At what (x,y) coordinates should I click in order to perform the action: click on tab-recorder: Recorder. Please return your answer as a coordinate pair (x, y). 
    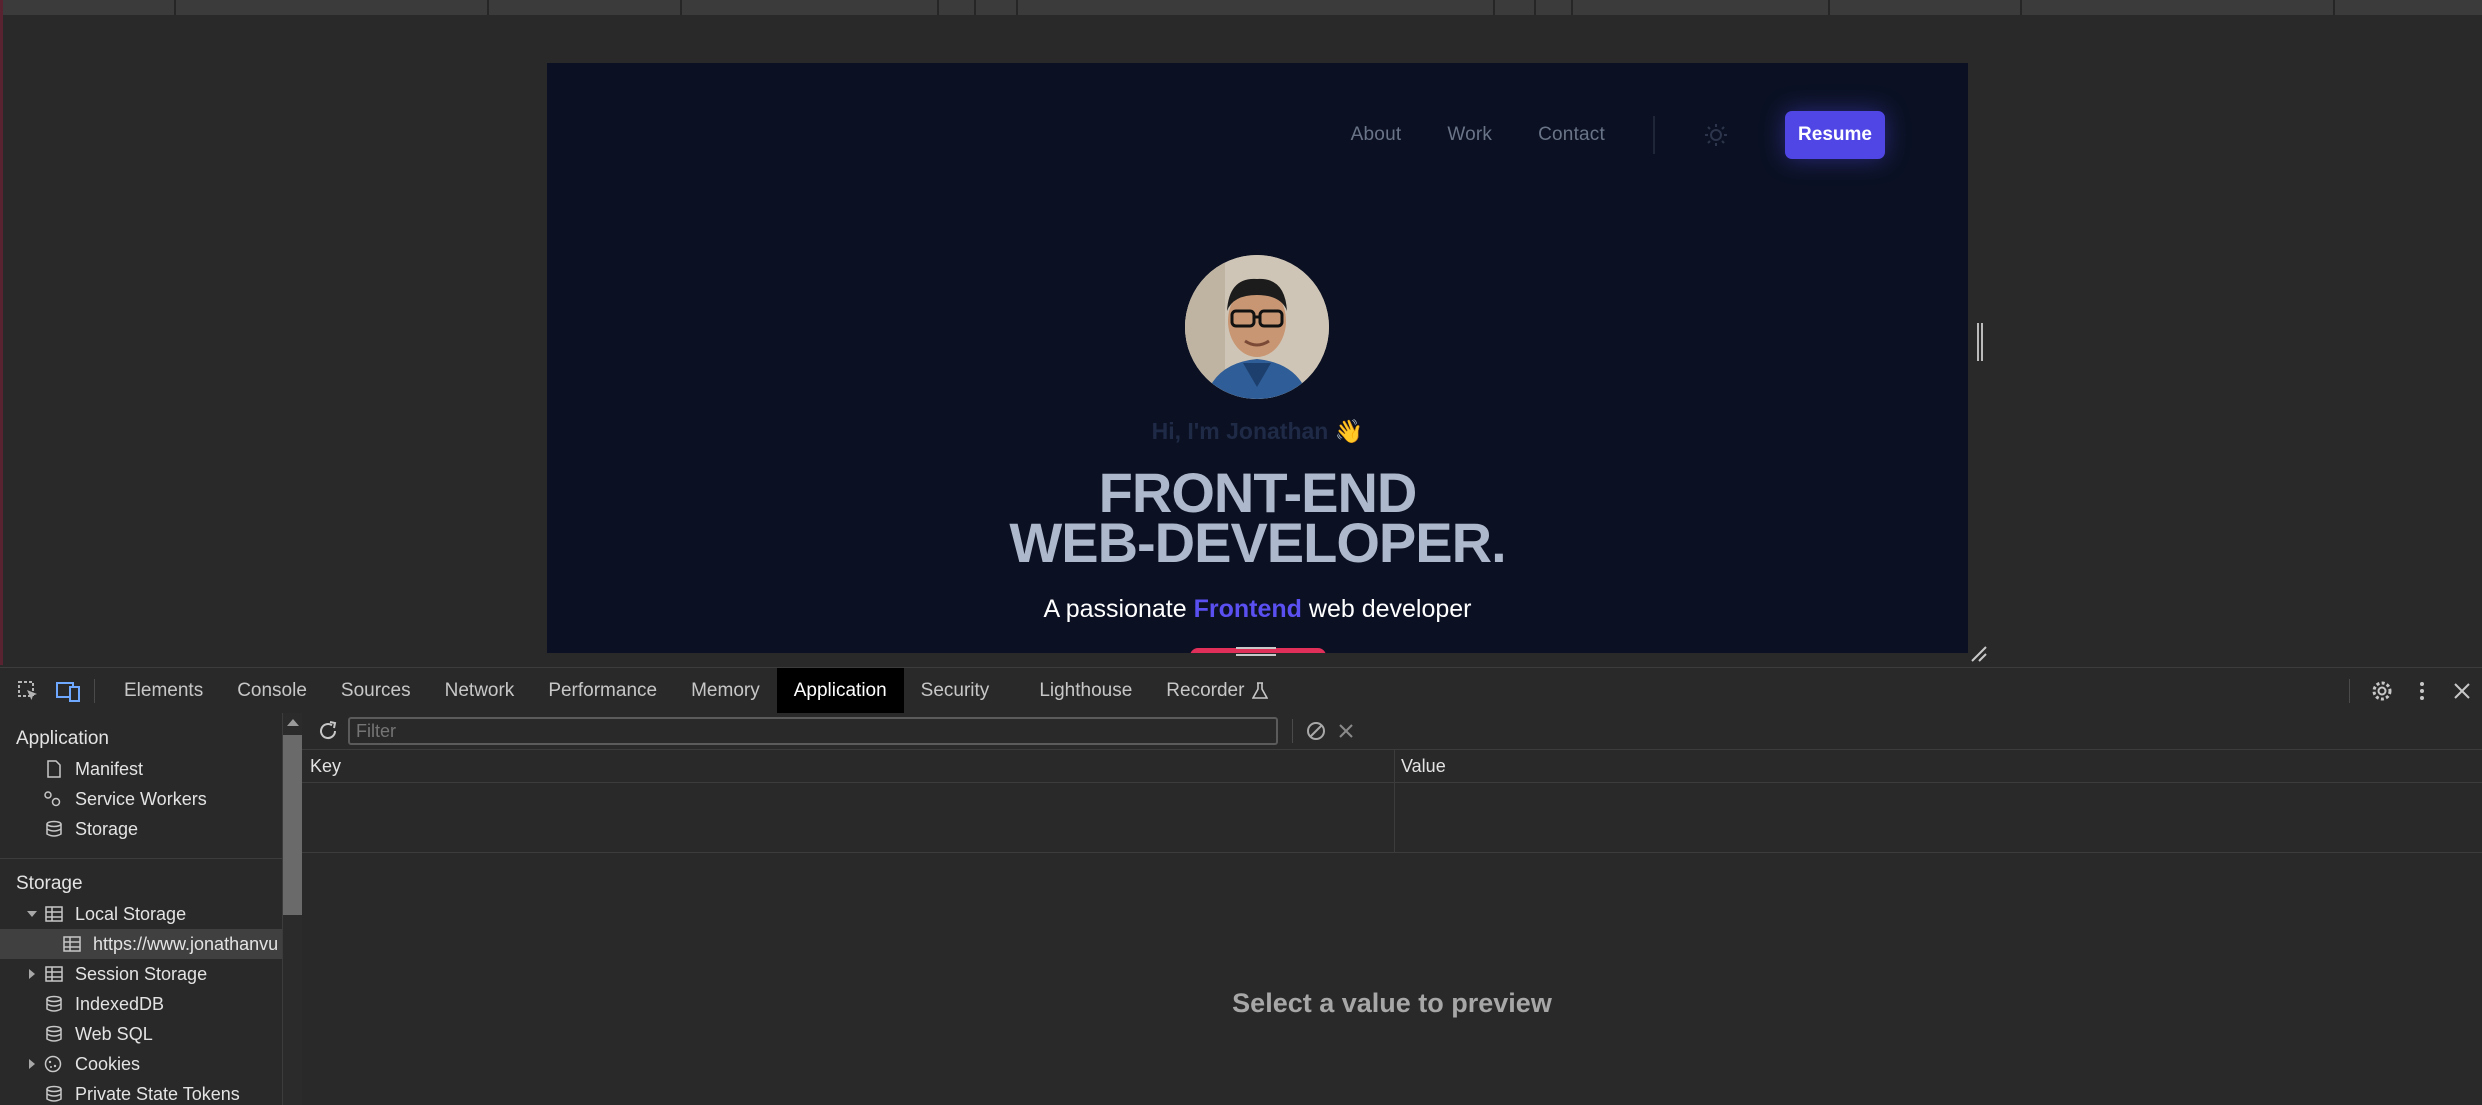
    Looking at the image, I should click on (1211, 691).